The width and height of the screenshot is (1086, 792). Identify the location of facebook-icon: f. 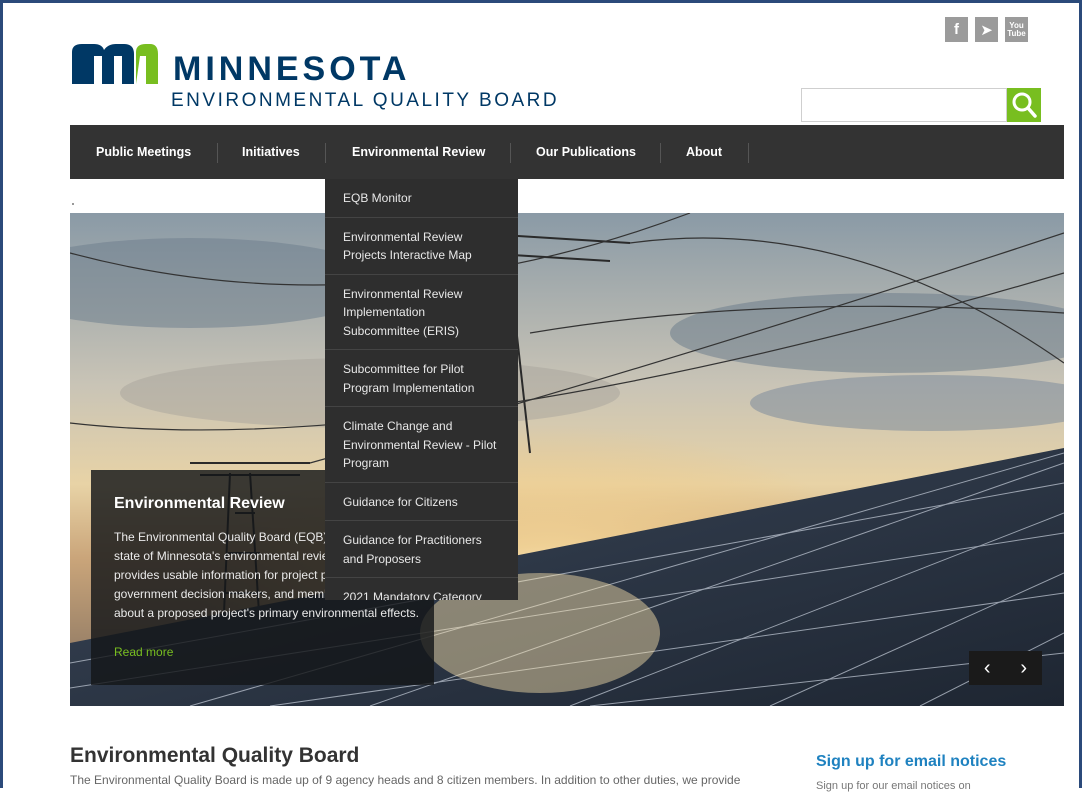
(956, 29).